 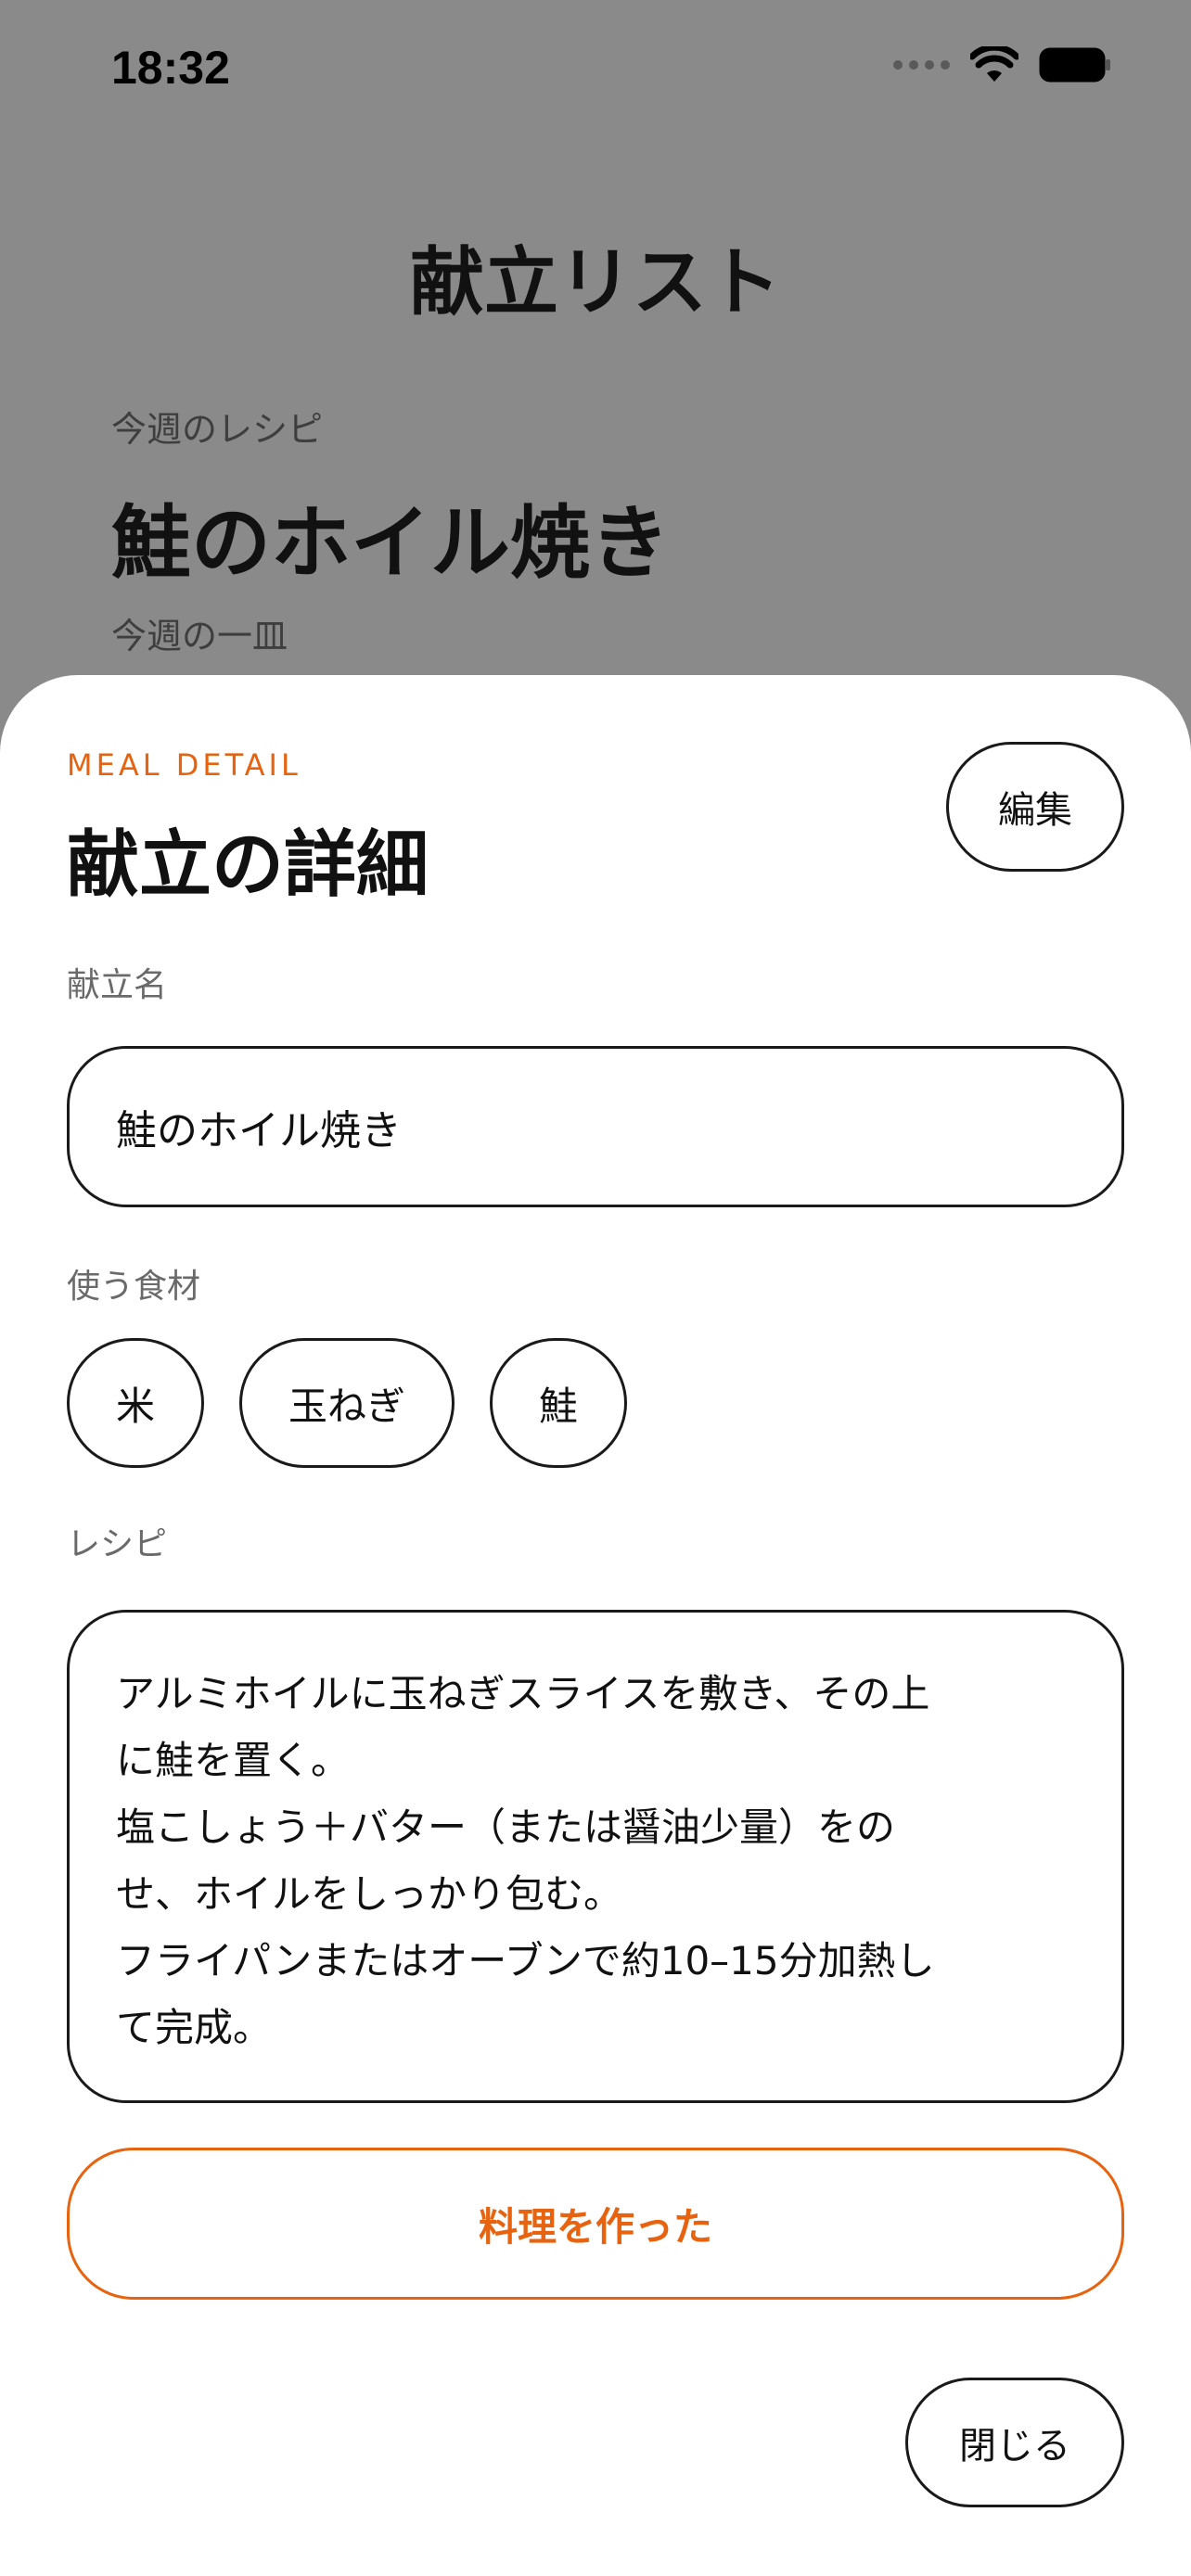 What do you see at coordinates (1035, 807) in the screenshot?
I see `edit-button: 編集` at bounding box center [1035, 807].